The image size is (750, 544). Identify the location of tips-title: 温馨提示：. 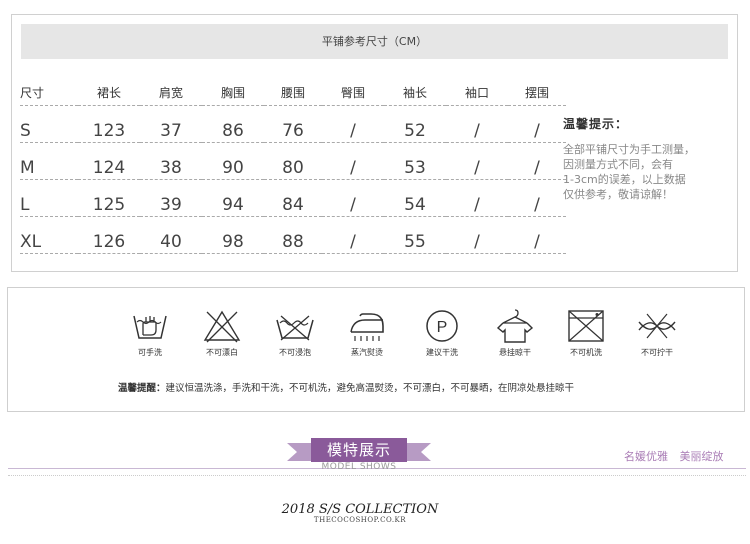
(596, 124).